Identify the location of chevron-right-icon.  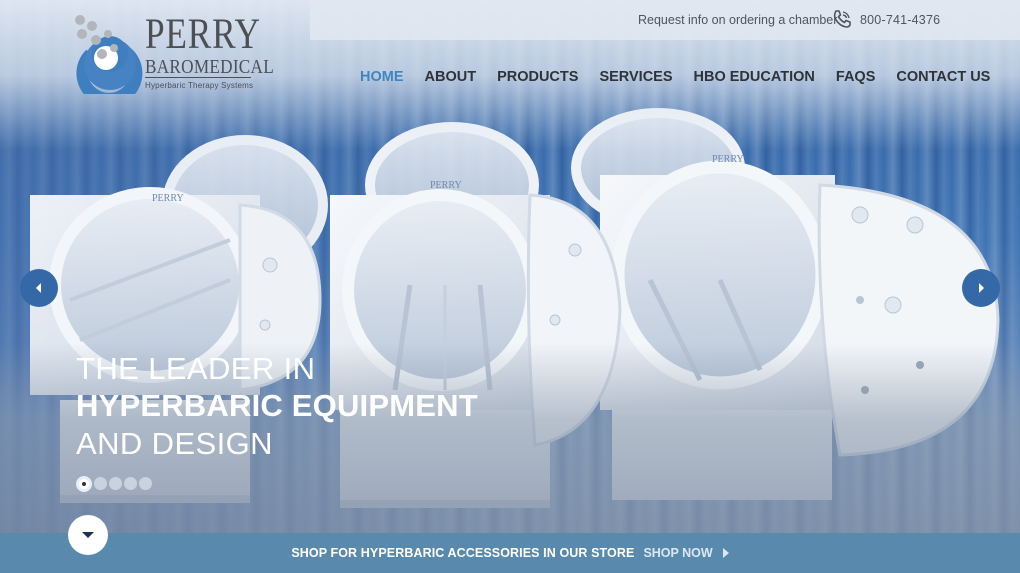
(981, 288).